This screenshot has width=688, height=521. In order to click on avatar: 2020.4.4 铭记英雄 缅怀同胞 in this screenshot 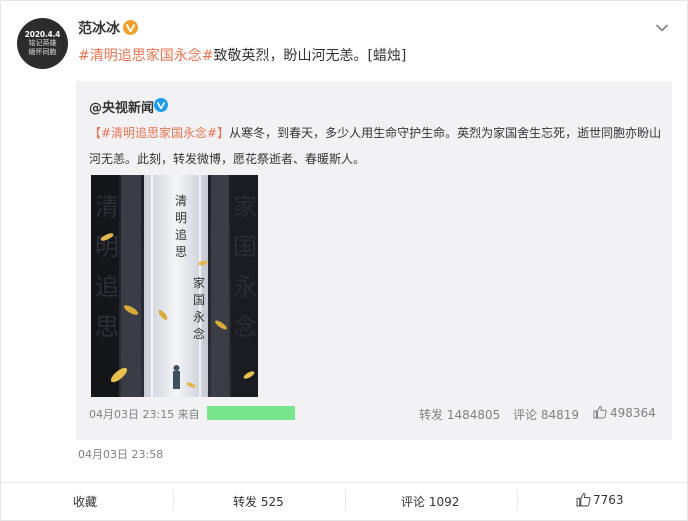, I will do `click(42, 43)`.